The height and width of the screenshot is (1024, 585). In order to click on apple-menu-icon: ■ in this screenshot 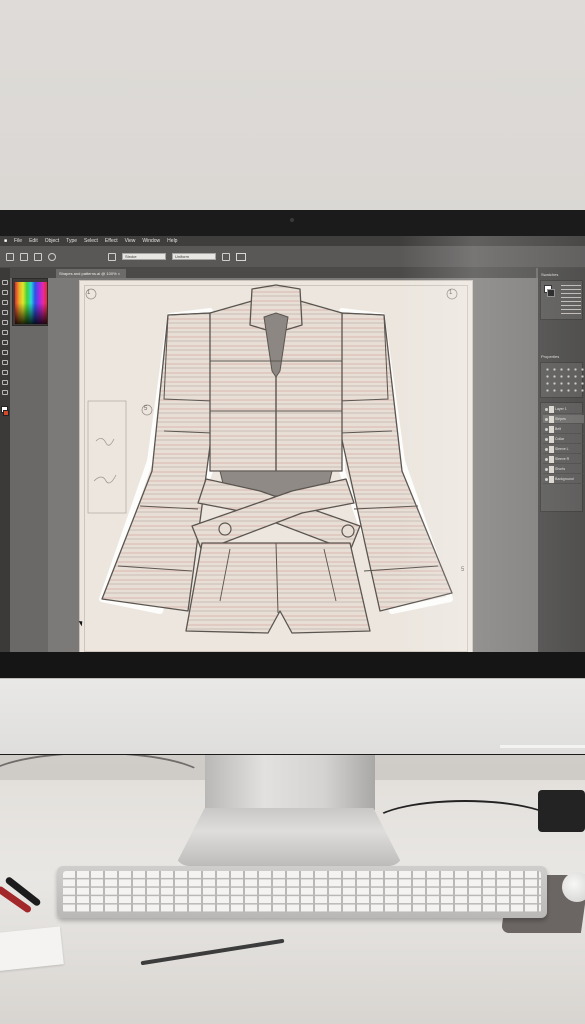, I will do `click(5, 241)`.